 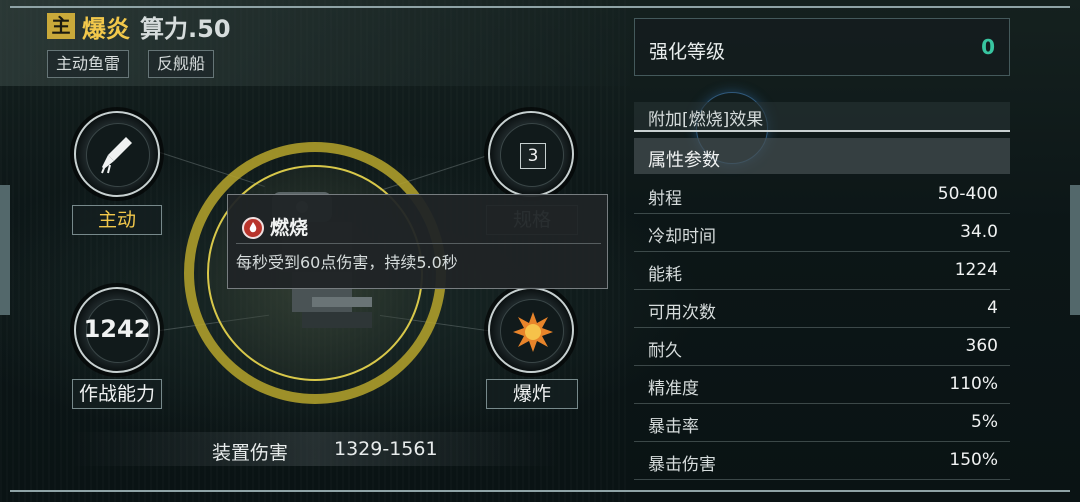 What do you see at coordinates (973, 384) in the screenshot?
I see `attr-value: 110%` at bounding box center [973, 384].